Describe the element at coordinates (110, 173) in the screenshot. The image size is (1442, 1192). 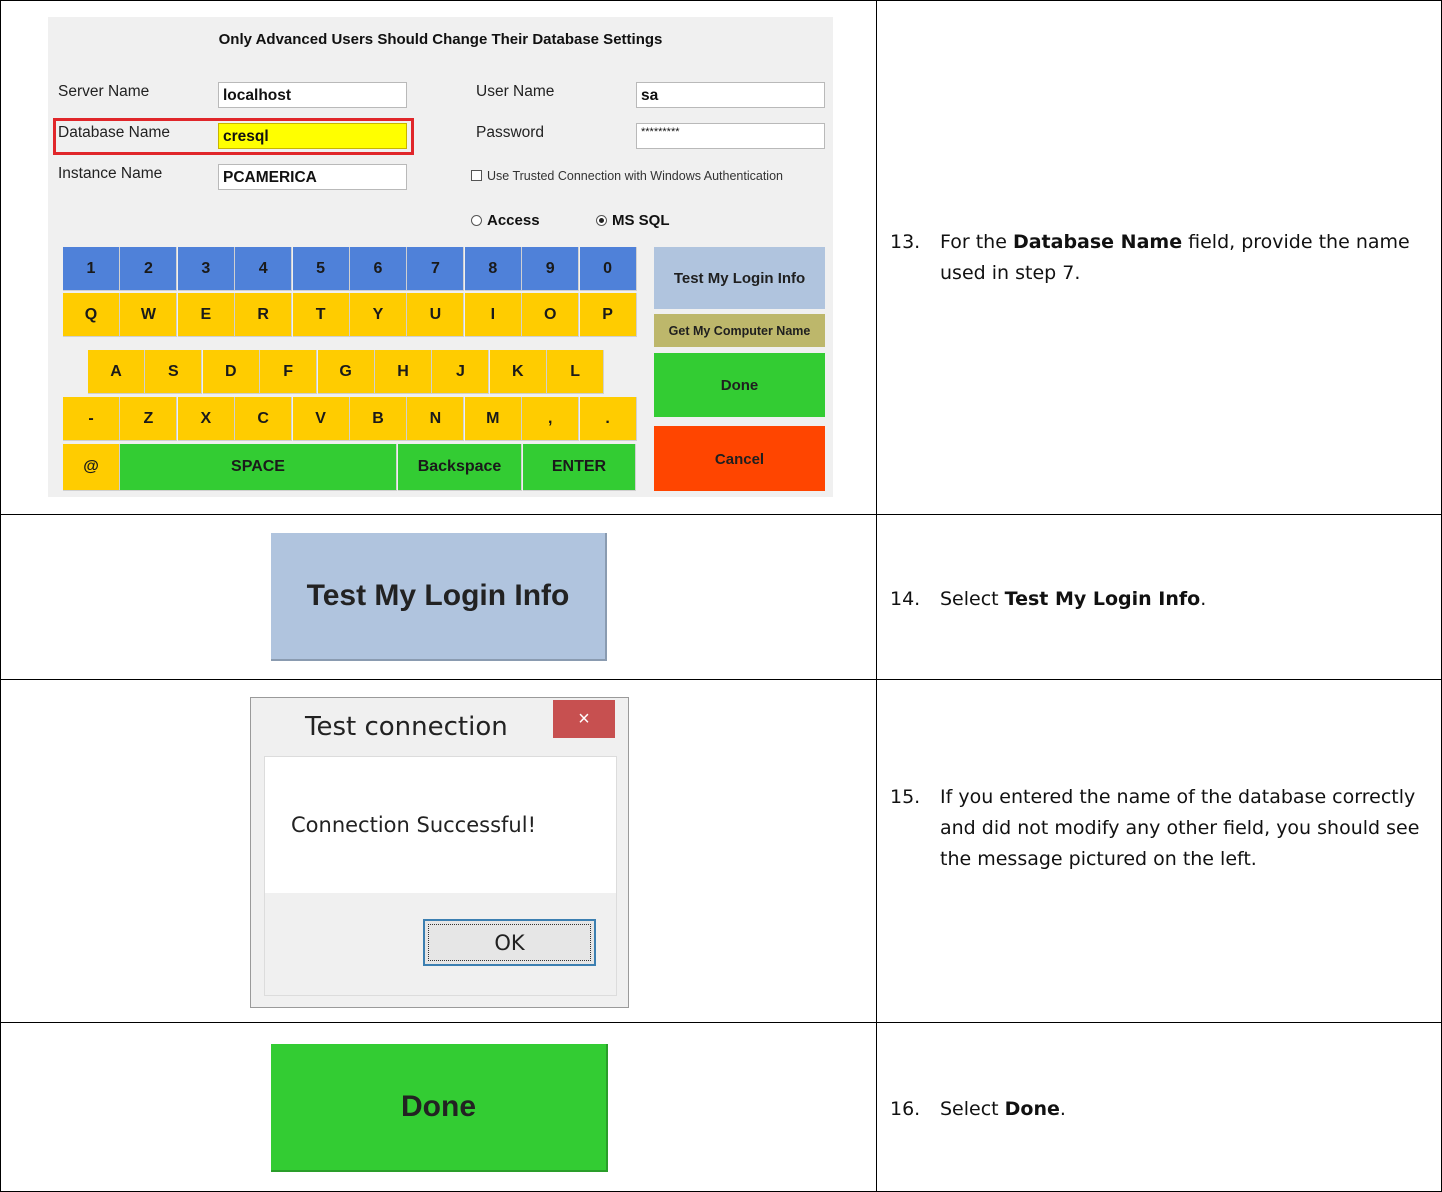
I see `instance-name-label: Instance Name` at that location.